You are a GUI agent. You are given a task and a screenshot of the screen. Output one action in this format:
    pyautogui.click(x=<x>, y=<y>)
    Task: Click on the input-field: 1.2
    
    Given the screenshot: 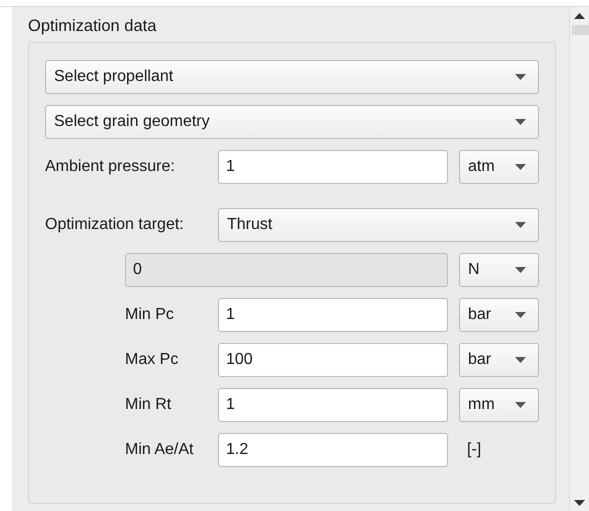 What is the action you would take?
    pyautogui.click(x=333, y=450)
    